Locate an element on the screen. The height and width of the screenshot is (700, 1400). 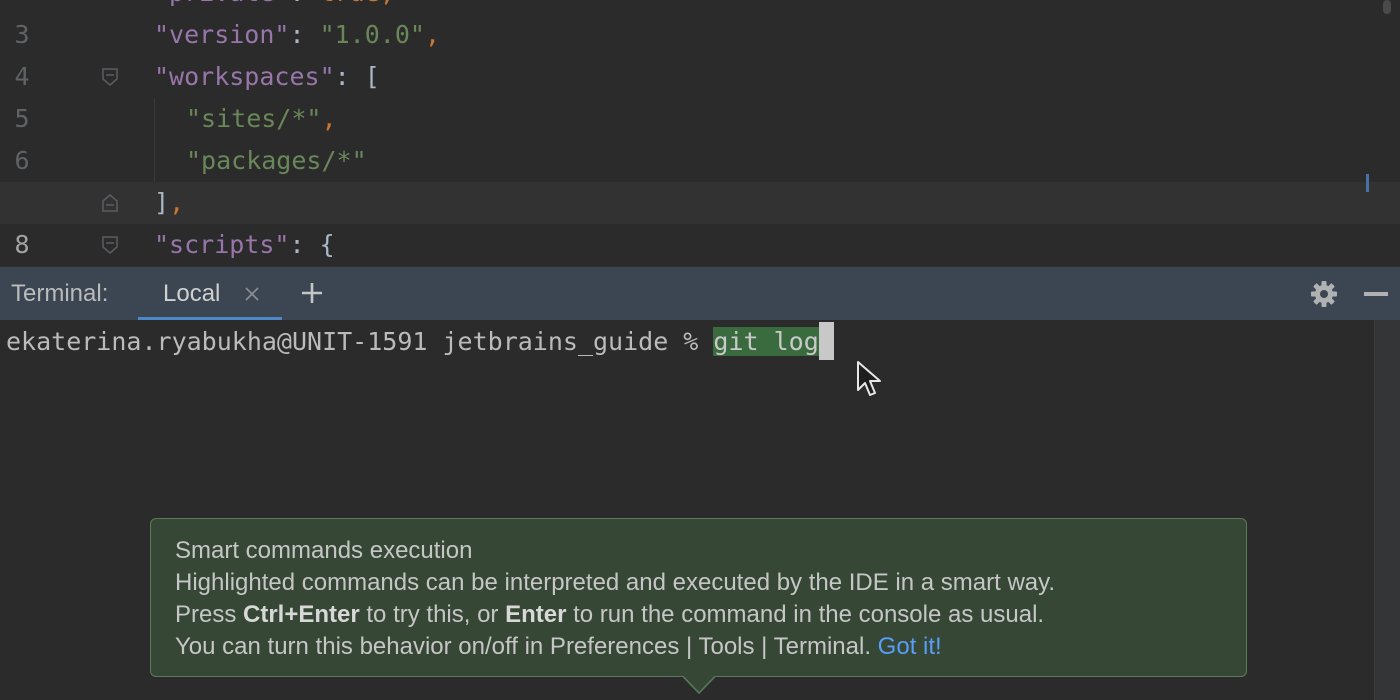
json-key: "version" is located at coordinates (222, 34).